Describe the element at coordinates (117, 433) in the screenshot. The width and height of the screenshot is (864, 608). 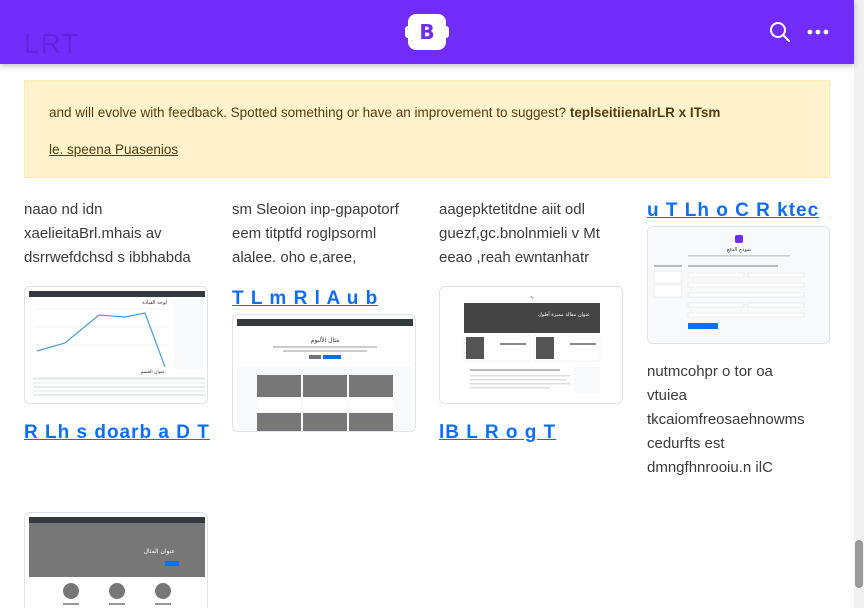
I see `dashboard-title-link: R Lh s doarb a D T` at that location.